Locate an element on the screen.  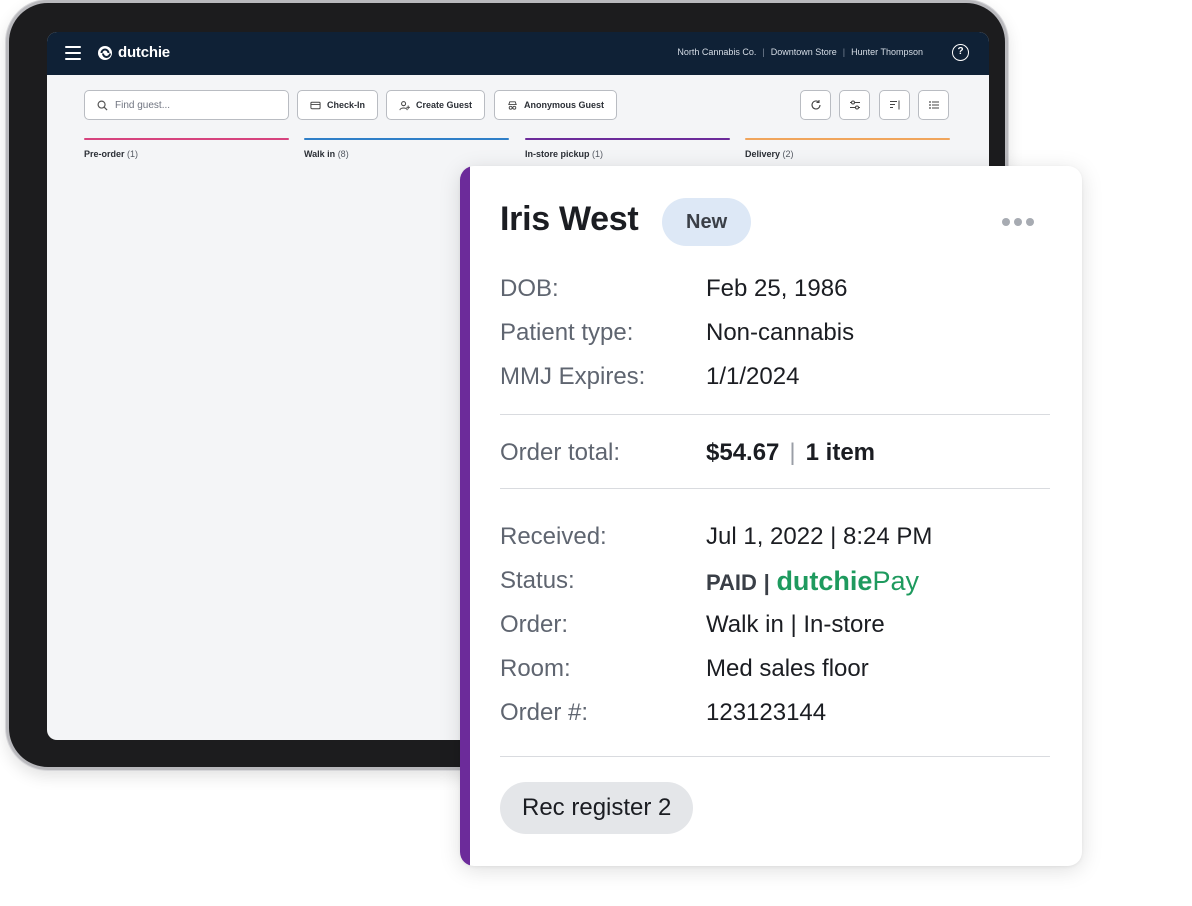
sort-icon is located at coordinates (894, 105).